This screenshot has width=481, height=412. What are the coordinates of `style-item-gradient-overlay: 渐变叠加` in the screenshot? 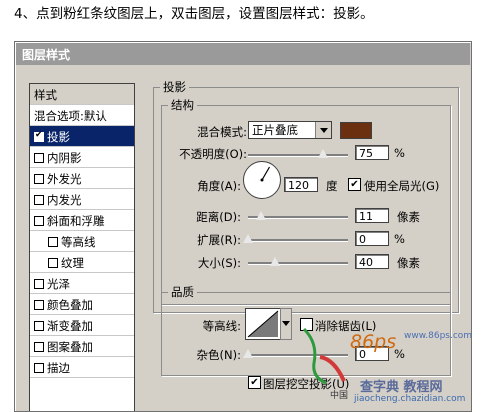 It's located at (82, 325).